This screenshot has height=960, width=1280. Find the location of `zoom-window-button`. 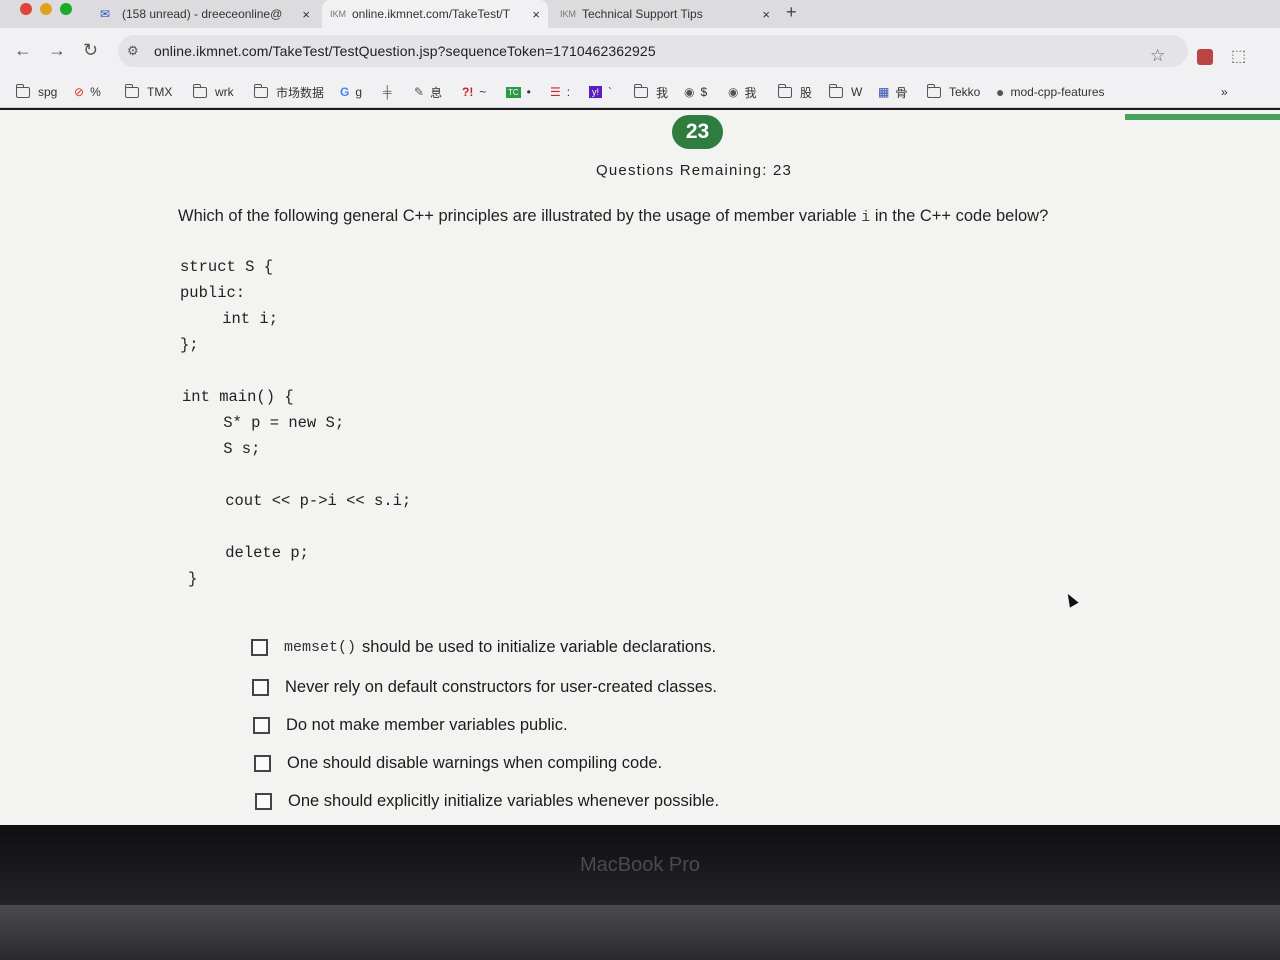

zoom-window-button is located at coordinates (66, 9).